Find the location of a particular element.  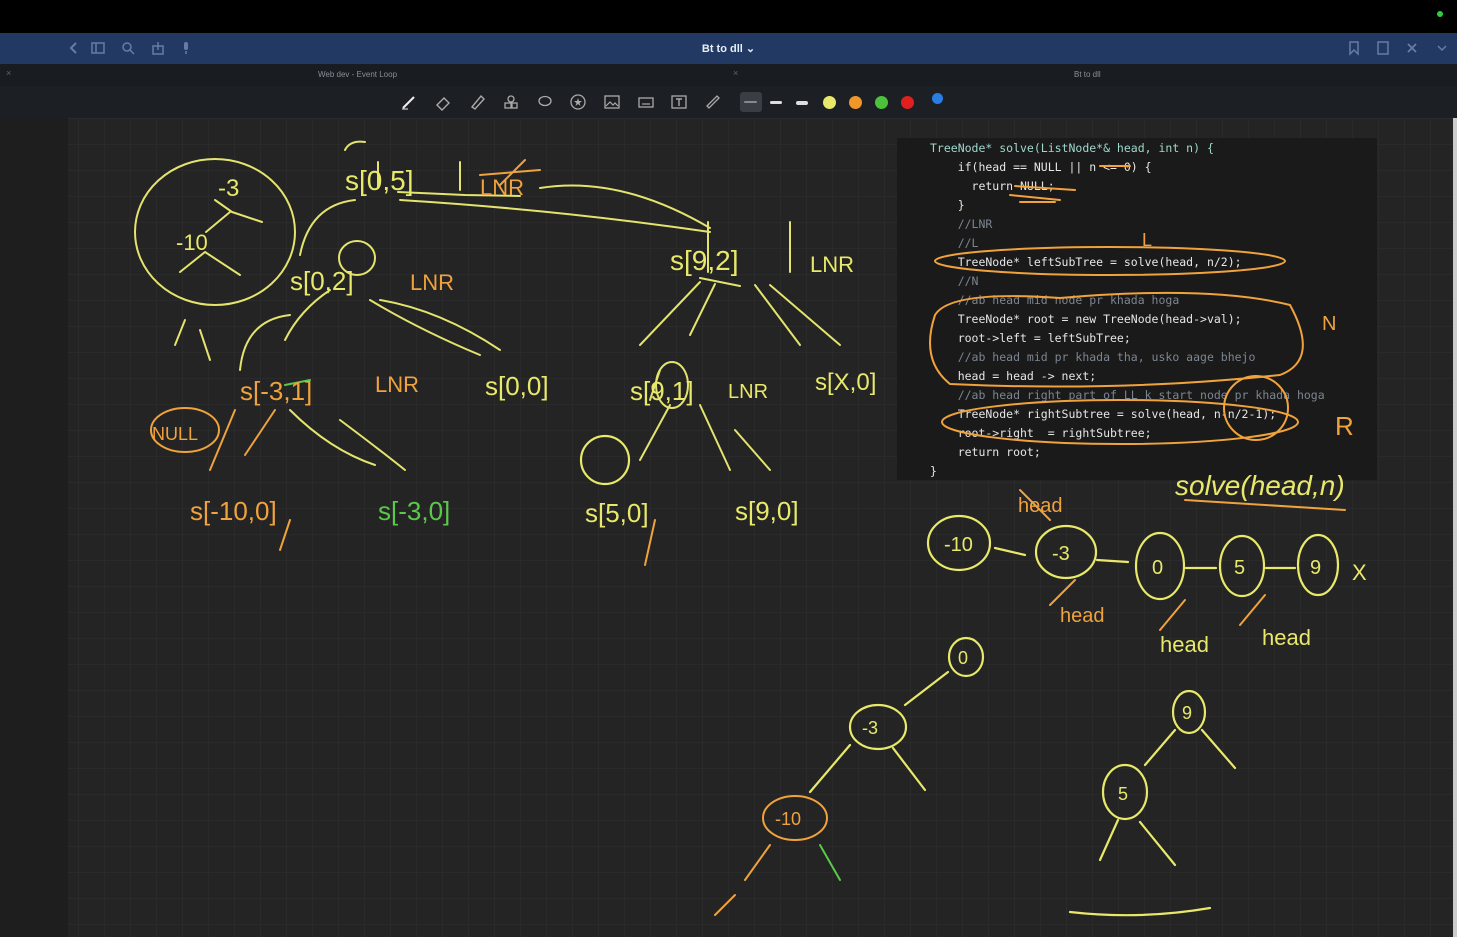

ruler-icon is located at coordinates (713, 102).